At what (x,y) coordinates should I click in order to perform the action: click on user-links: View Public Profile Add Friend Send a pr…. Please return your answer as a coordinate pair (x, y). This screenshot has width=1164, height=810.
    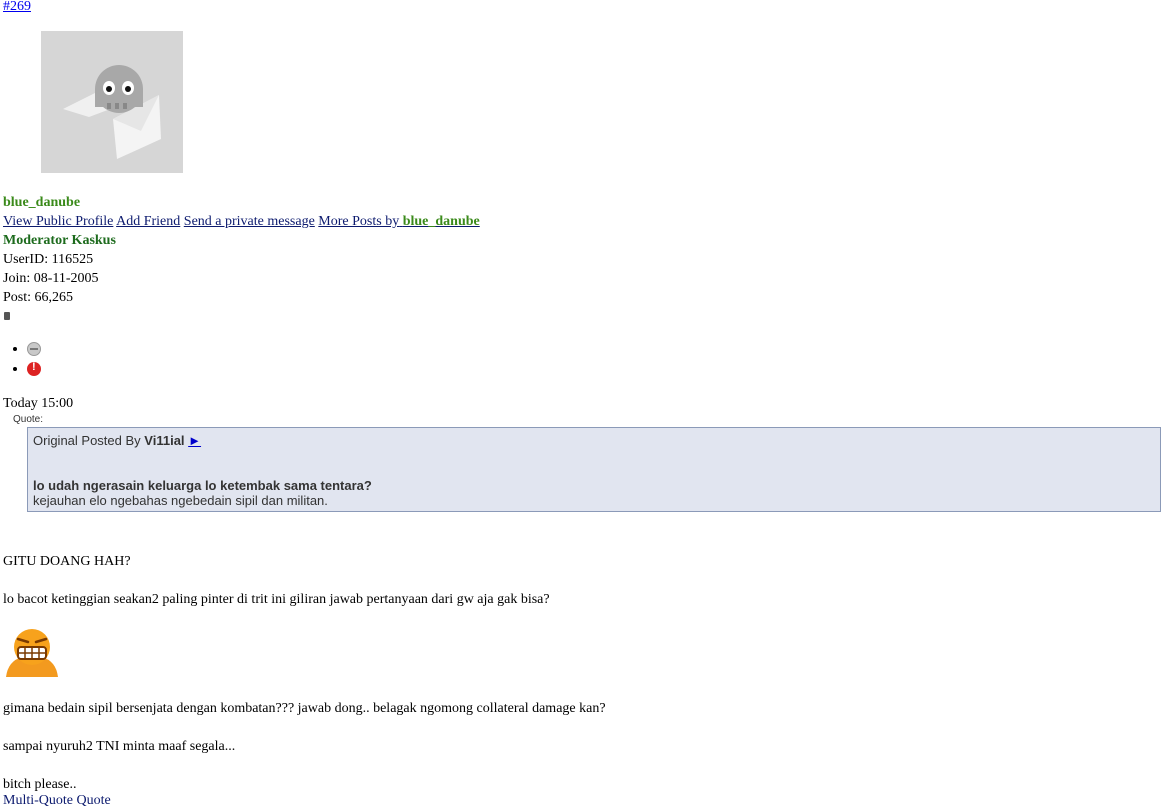
    Looking at the image, I should click on (241, 222).